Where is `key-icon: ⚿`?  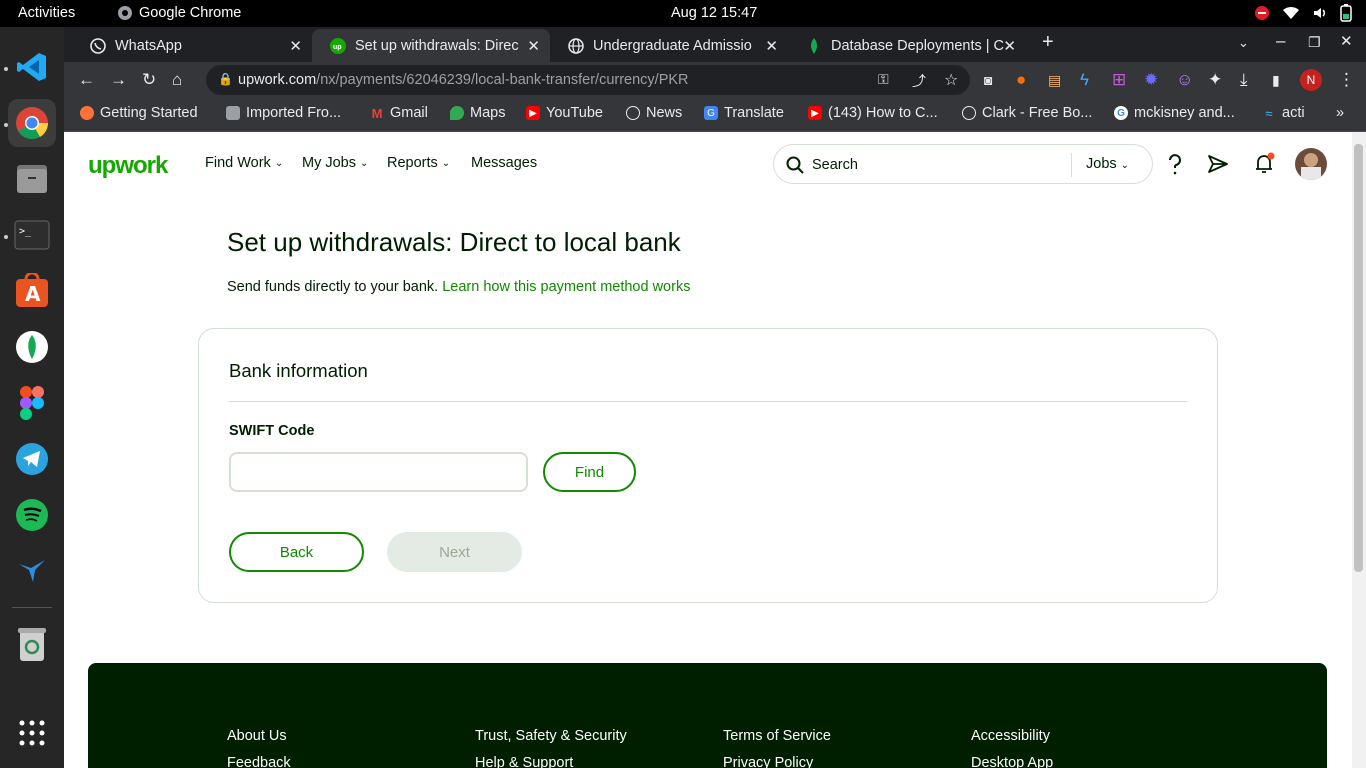 key-icon: ⚿ is located at coordinates (883, 79).